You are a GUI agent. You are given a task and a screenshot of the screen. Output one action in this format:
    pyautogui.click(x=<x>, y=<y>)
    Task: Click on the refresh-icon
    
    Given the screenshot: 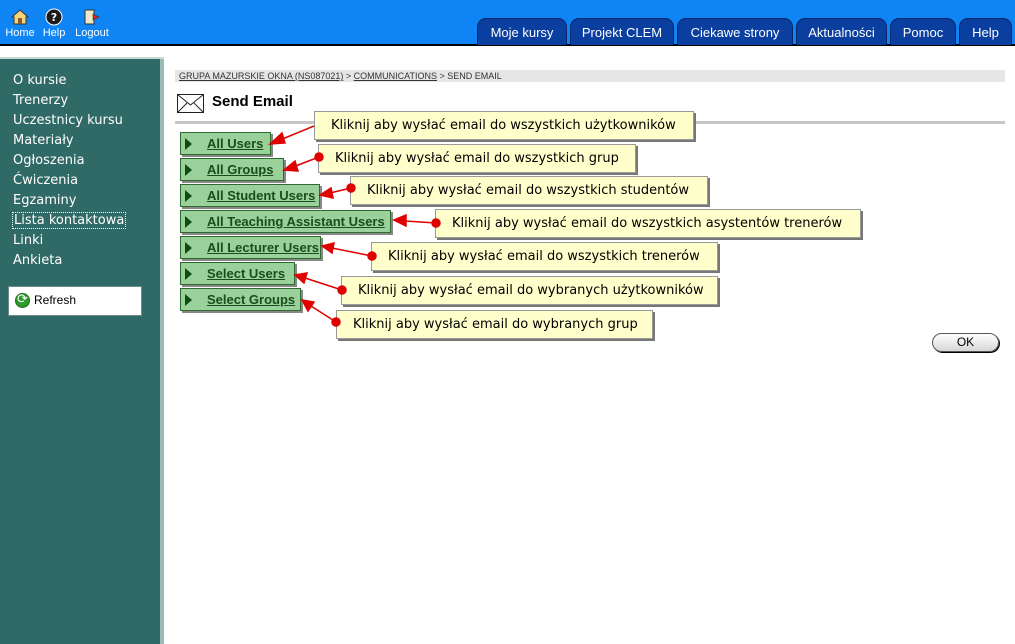 What is the action you would take?
    pyautogui.click(x=22, y=299)
    